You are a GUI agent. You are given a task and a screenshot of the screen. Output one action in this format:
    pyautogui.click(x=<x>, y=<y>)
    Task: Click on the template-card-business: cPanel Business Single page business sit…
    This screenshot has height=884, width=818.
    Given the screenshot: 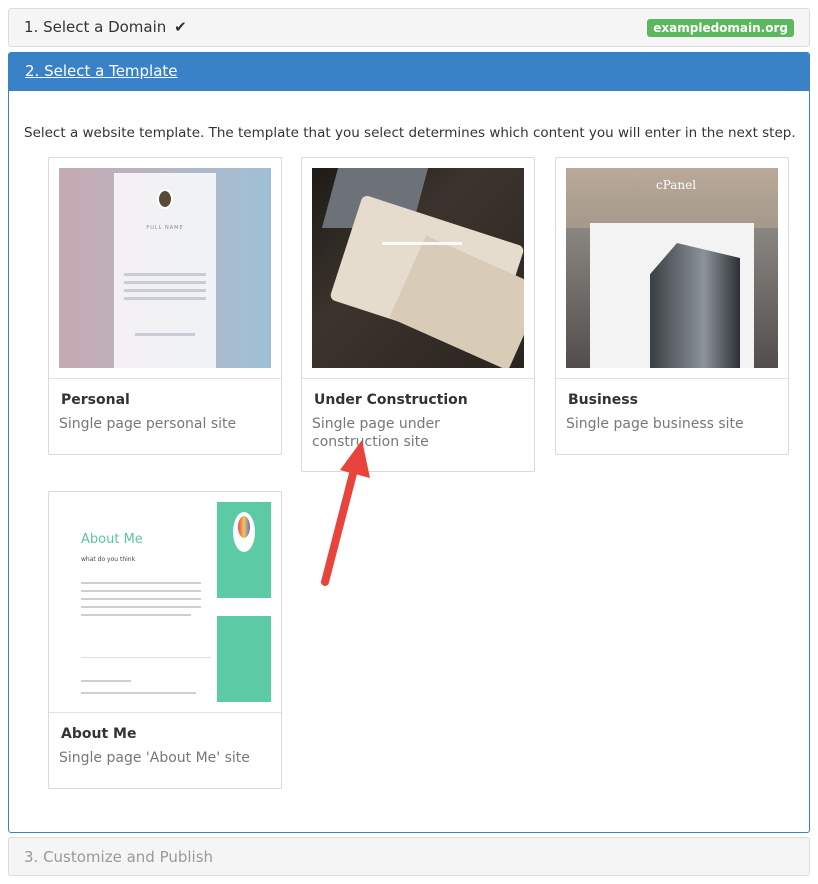 What is the action you would take?
    pyautogui.click(x=672, y=306)
    